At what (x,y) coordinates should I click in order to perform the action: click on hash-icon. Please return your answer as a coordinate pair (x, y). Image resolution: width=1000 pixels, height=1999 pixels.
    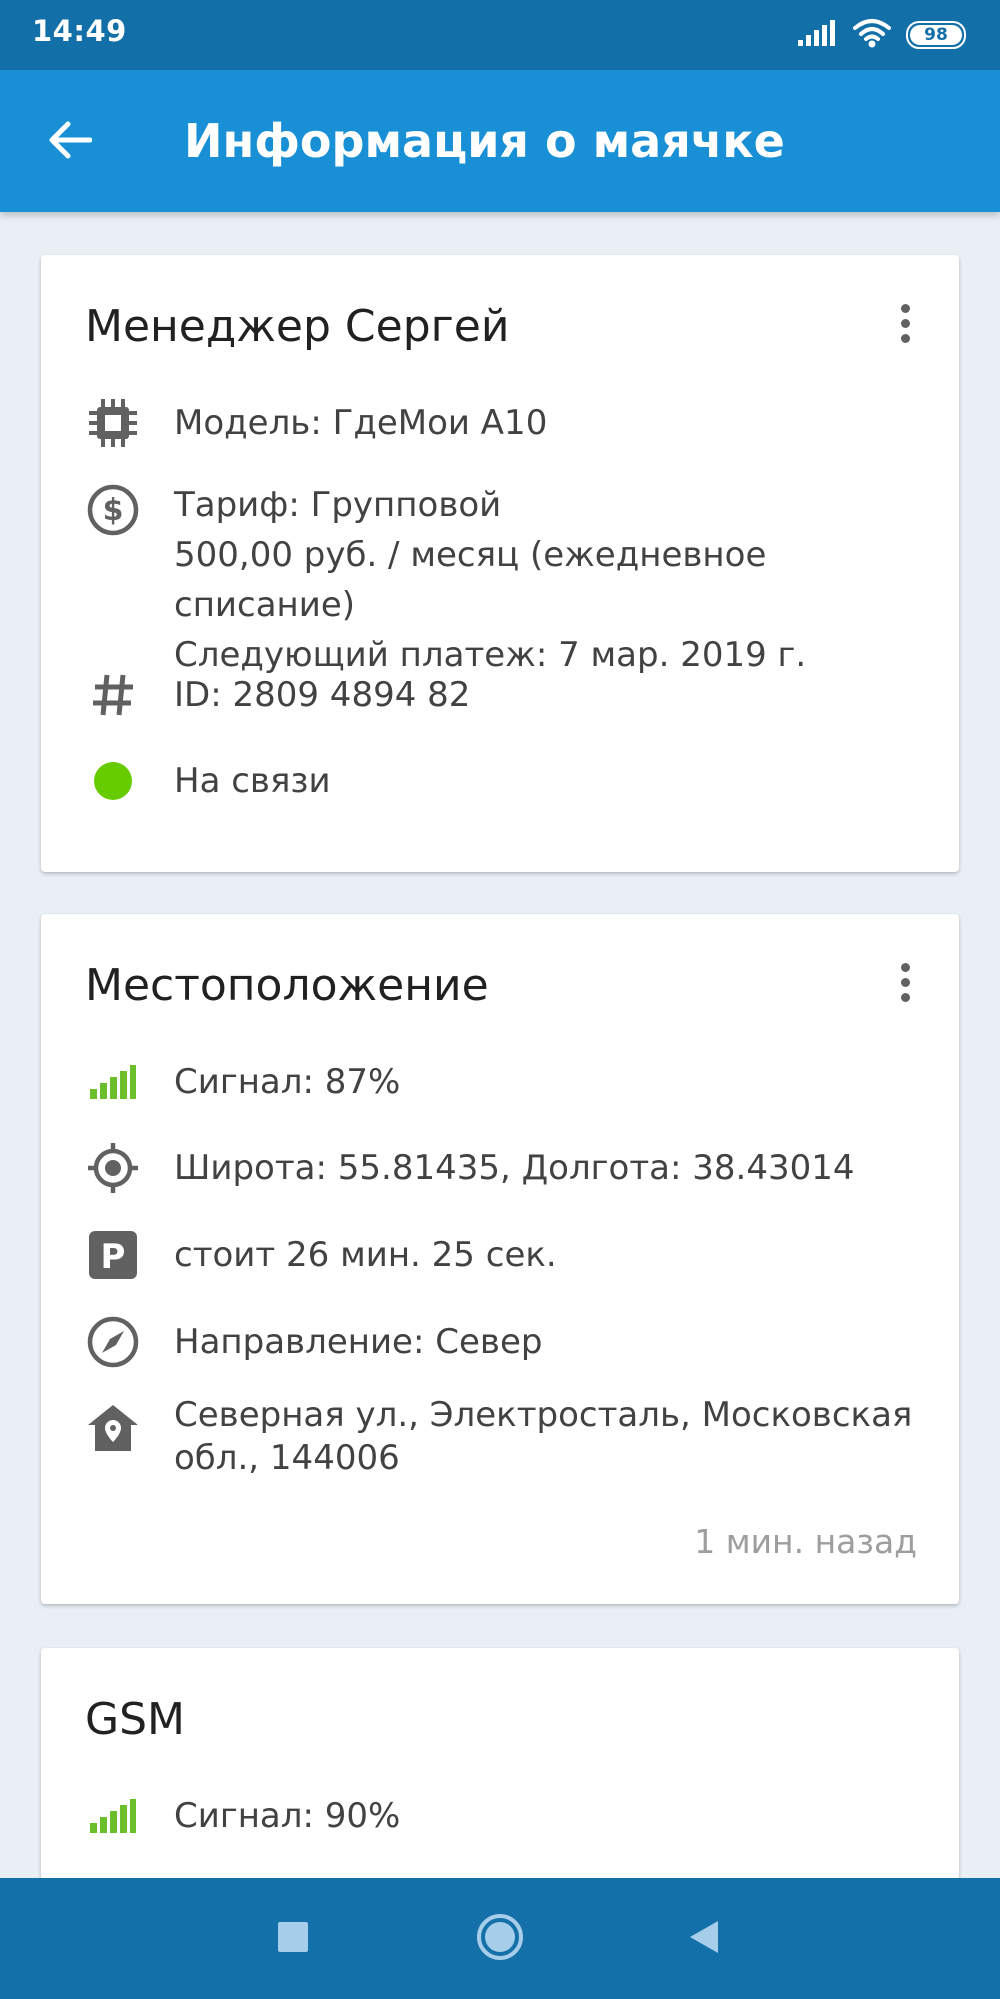
    Looking at the image, I should click on (113, 695).